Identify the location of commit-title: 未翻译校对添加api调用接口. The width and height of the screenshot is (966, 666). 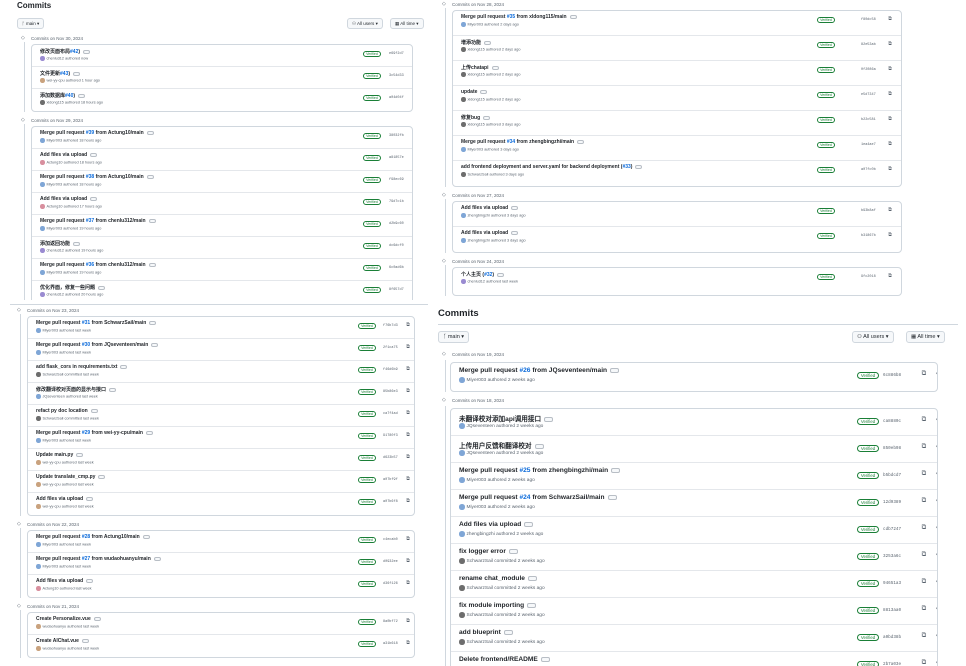
(506, 418).